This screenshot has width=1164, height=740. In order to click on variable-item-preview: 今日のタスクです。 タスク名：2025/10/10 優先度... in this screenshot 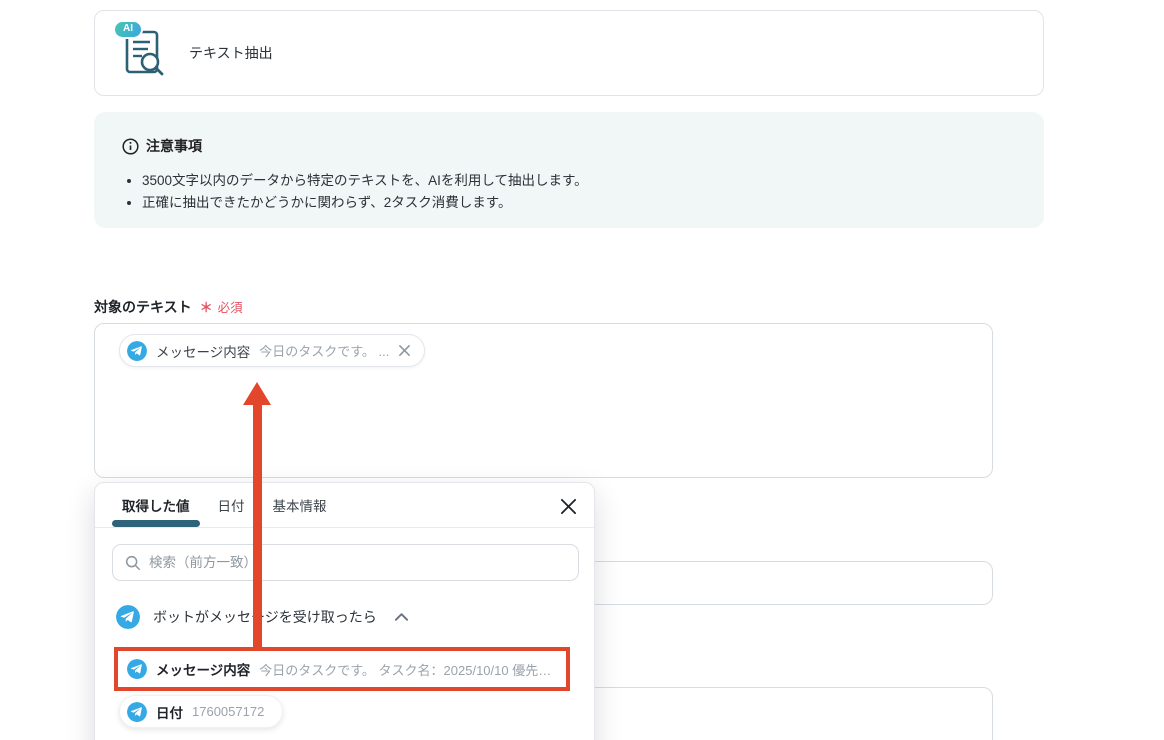, I will do `click(407, 670)`.